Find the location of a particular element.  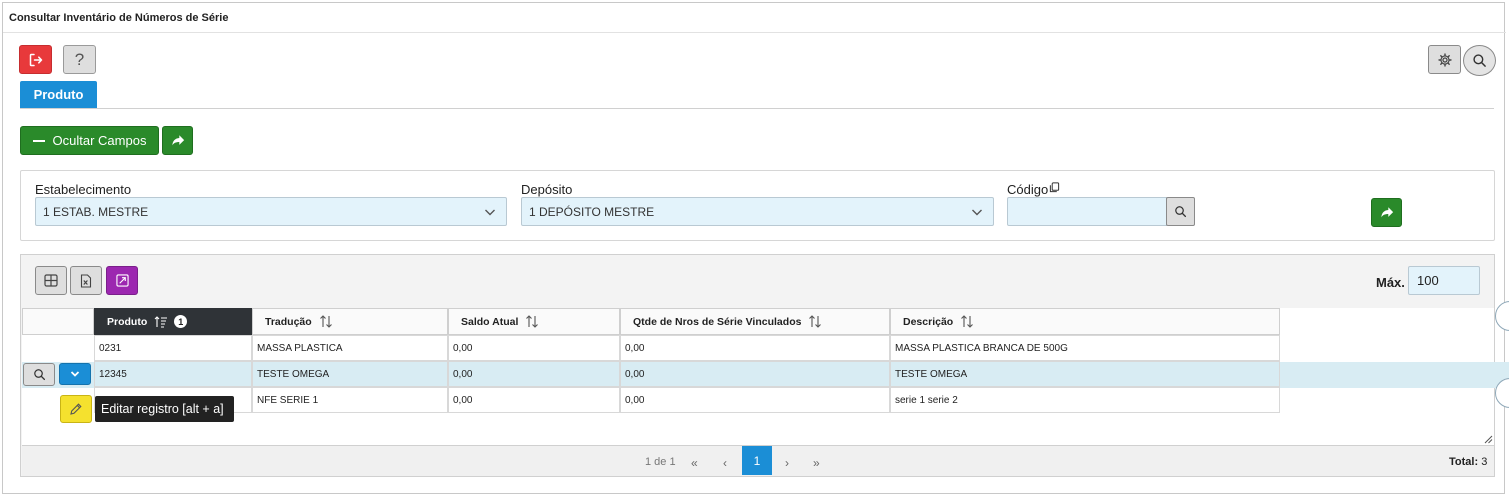

codigo-label: Código is located at coordinates (1033, 189).